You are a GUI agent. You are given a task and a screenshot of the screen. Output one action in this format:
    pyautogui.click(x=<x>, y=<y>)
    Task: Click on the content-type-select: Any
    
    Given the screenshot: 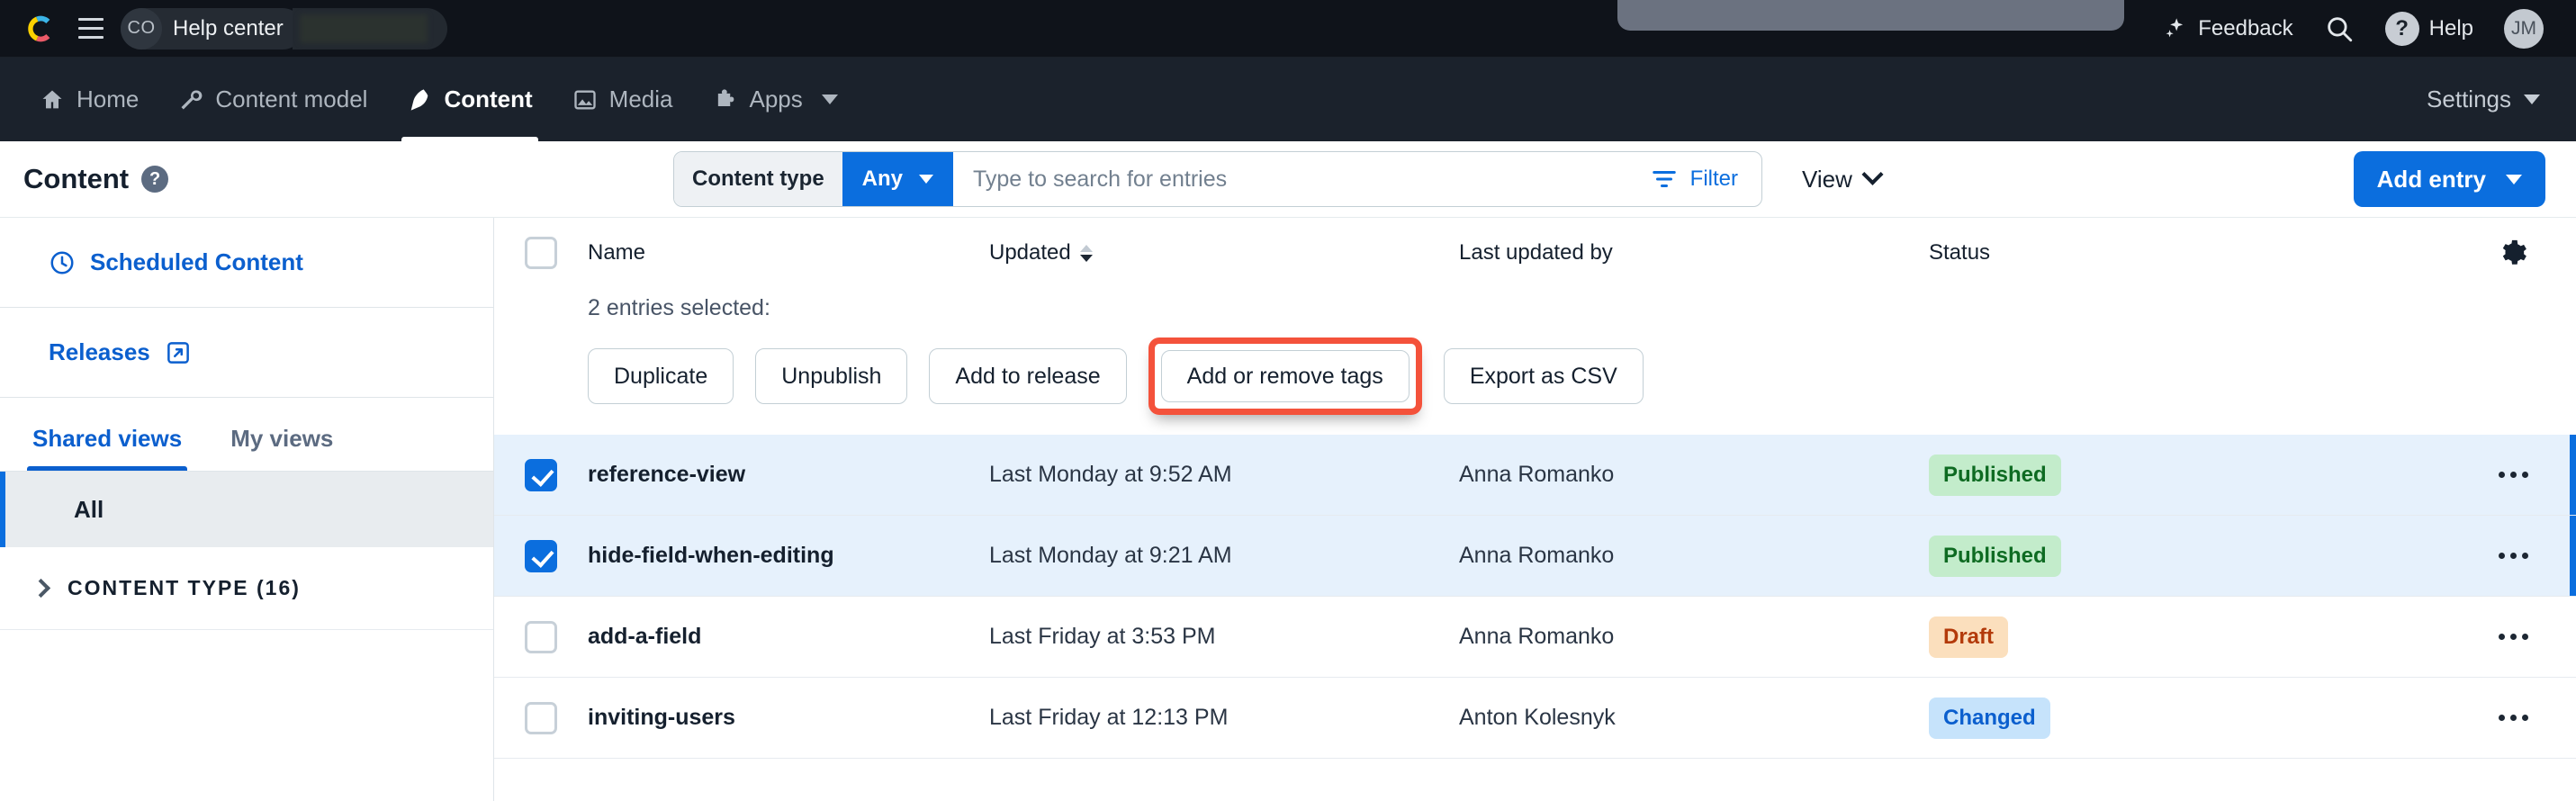 What is the action you would take?
    pyautogui.click(x=898, y=179)
    